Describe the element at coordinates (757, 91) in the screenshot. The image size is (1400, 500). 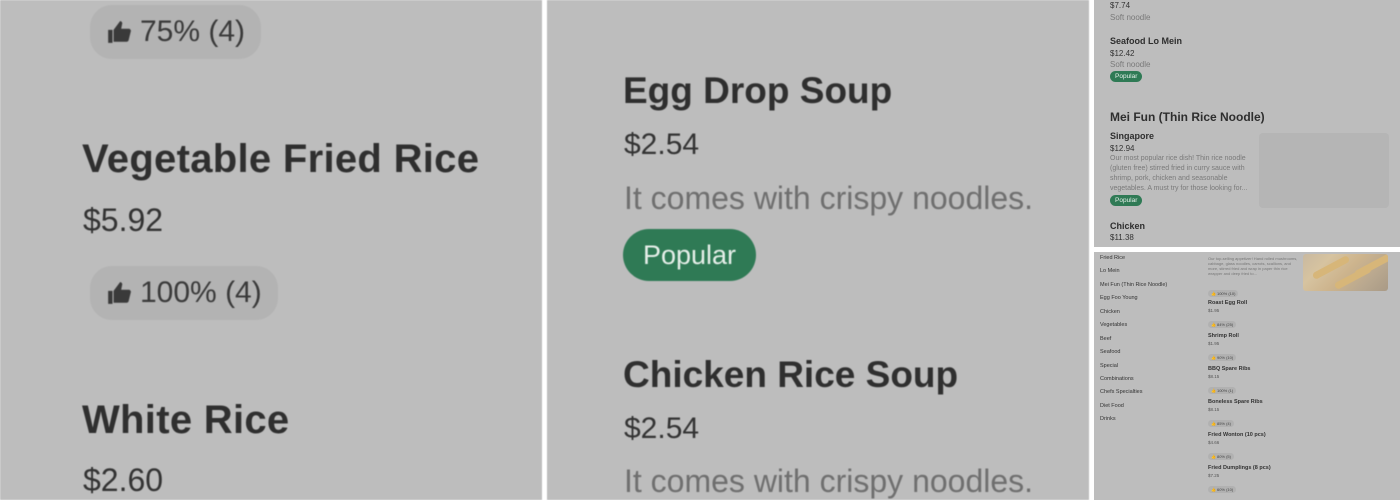
I see `menu-item-name: Egg Drop Soup` at that location.